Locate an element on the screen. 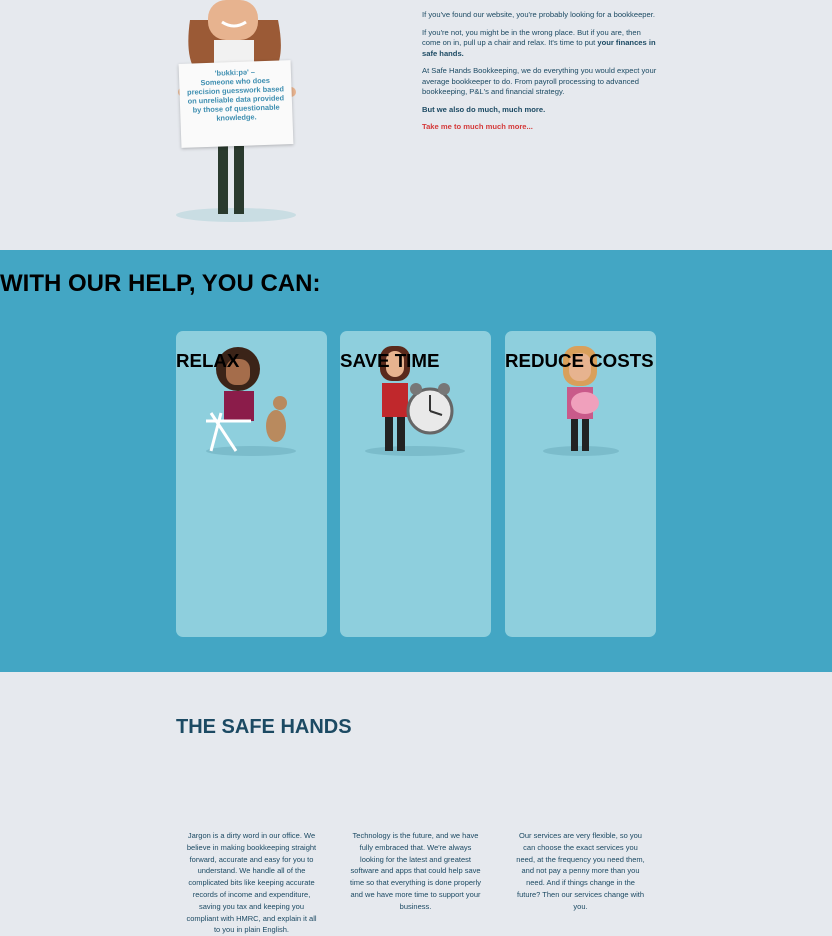 Image resolution: width=832 pixels, height=936 pixels. safe-hands-title-text: THE SAFE HANDS is located at coordinates (264, 727).